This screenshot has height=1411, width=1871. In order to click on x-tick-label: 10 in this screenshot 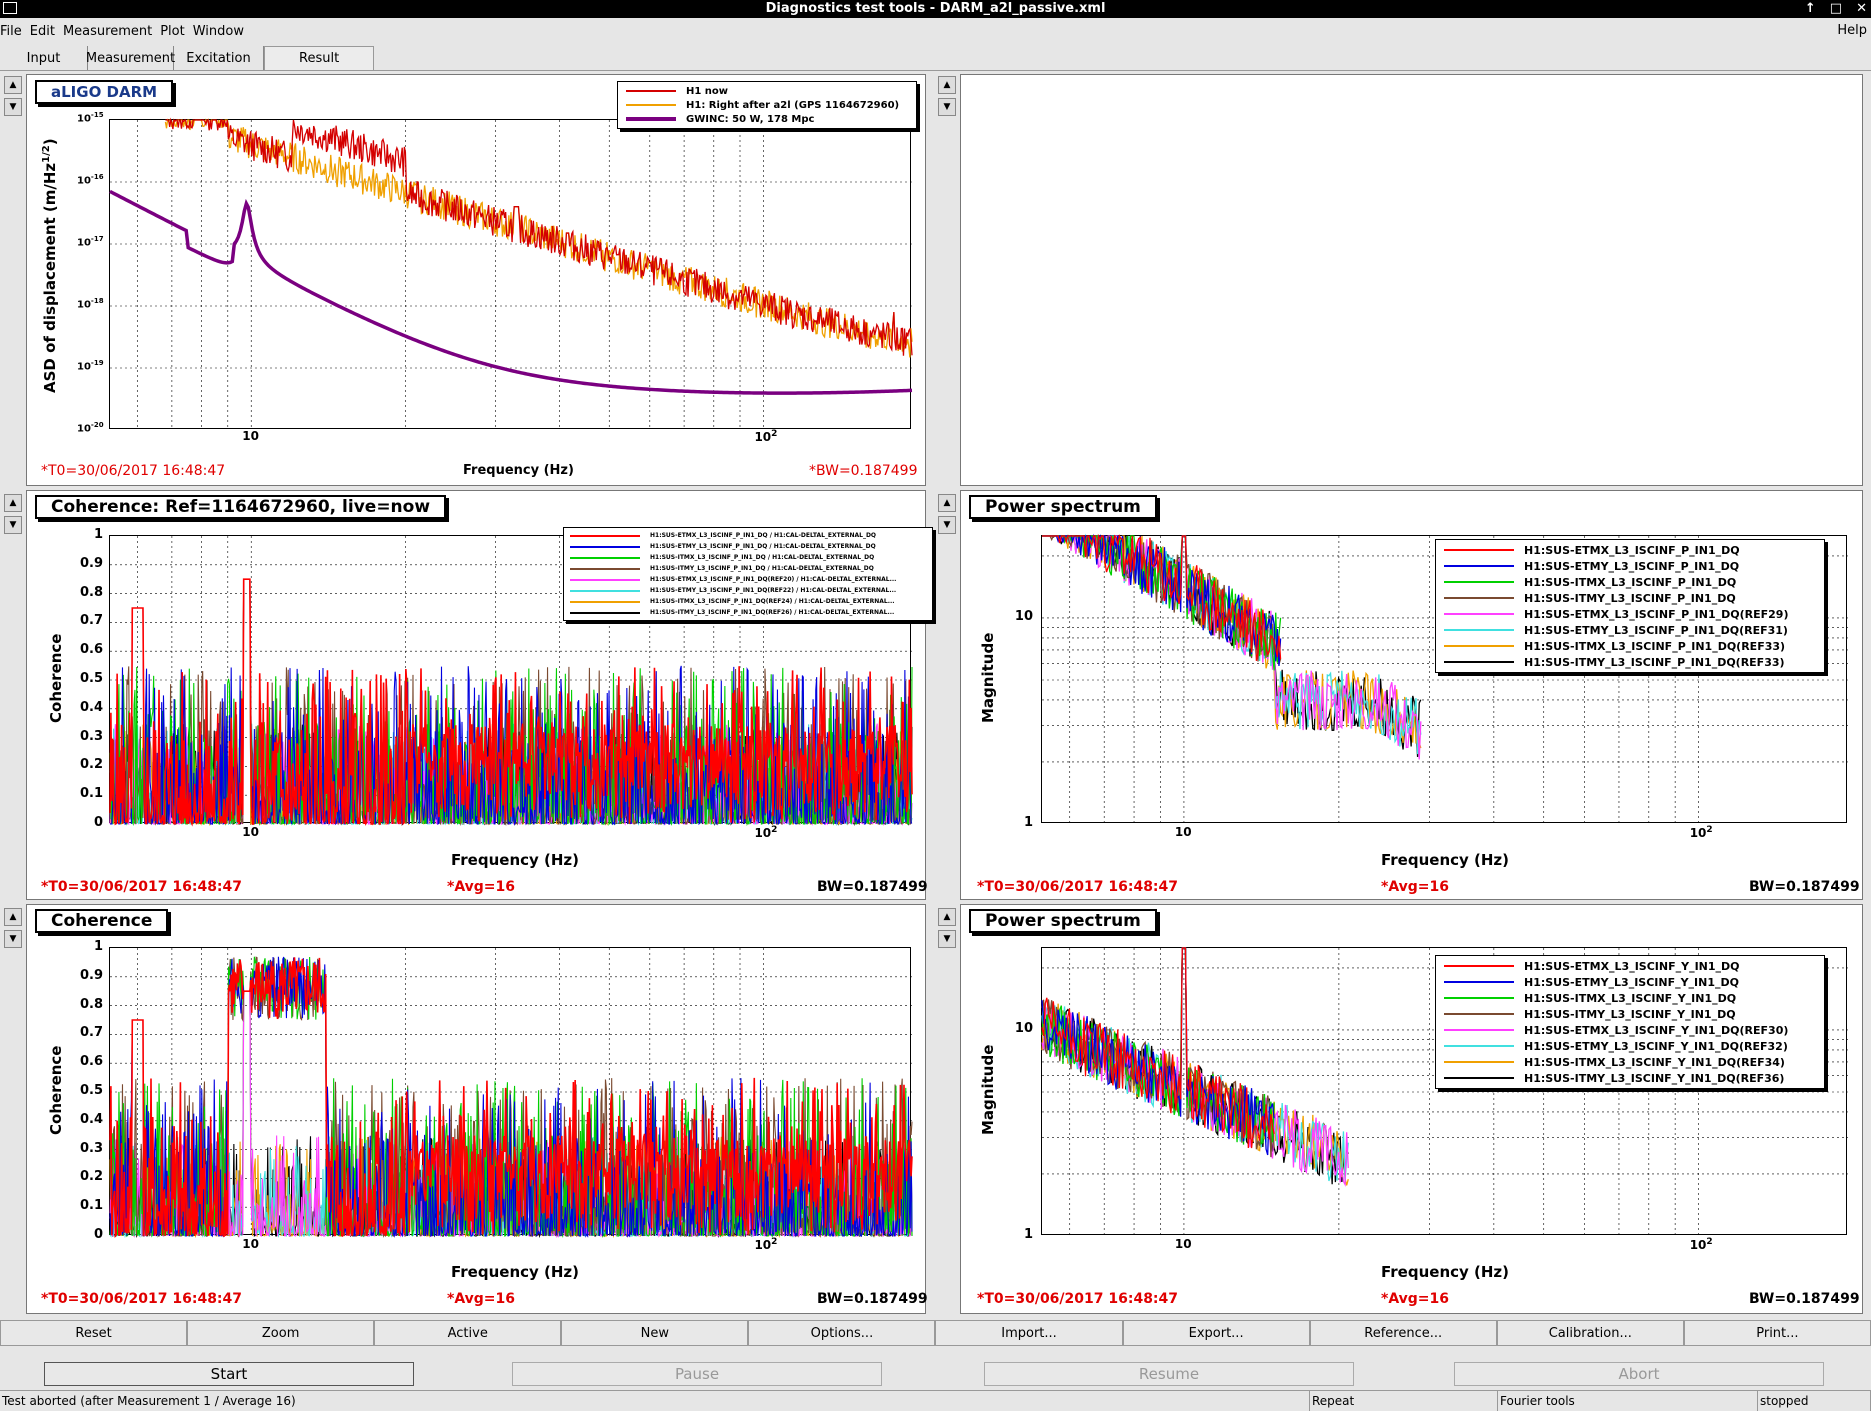, I will do `click(1183, 1244)`.